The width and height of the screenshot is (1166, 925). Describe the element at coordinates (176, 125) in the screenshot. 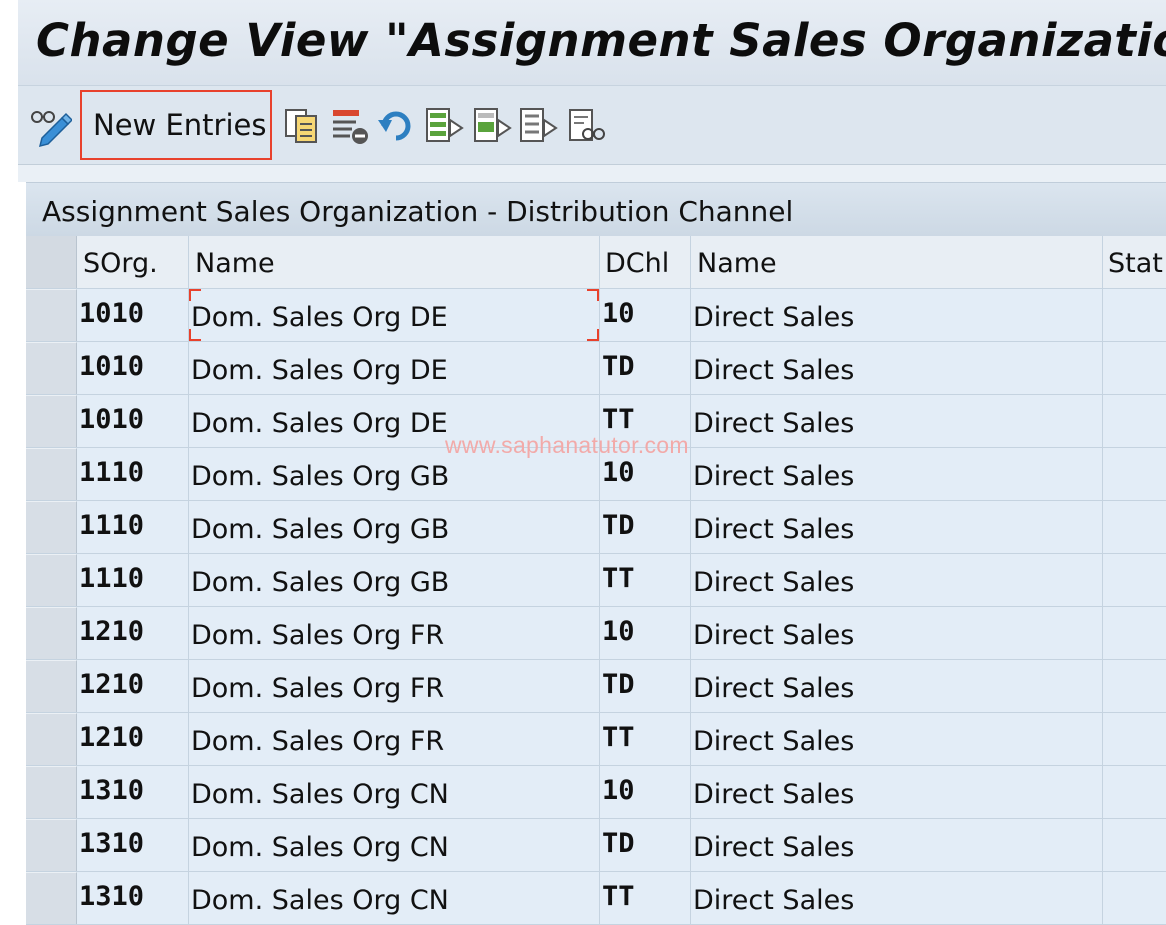

I see `new-entries-button: New Entries` at that location.